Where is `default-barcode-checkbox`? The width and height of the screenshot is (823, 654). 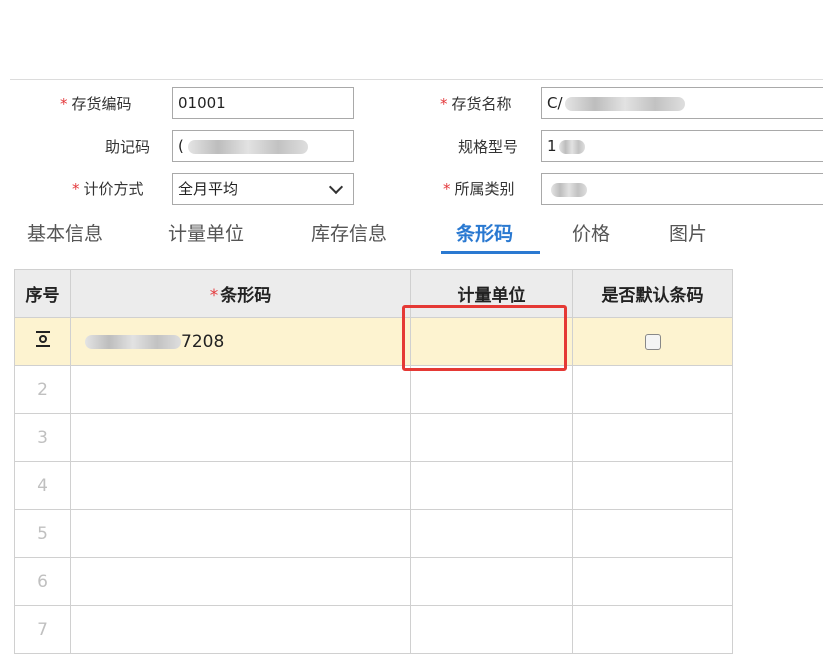 default-barcode-checkbox is located at coordinates (652, 341).